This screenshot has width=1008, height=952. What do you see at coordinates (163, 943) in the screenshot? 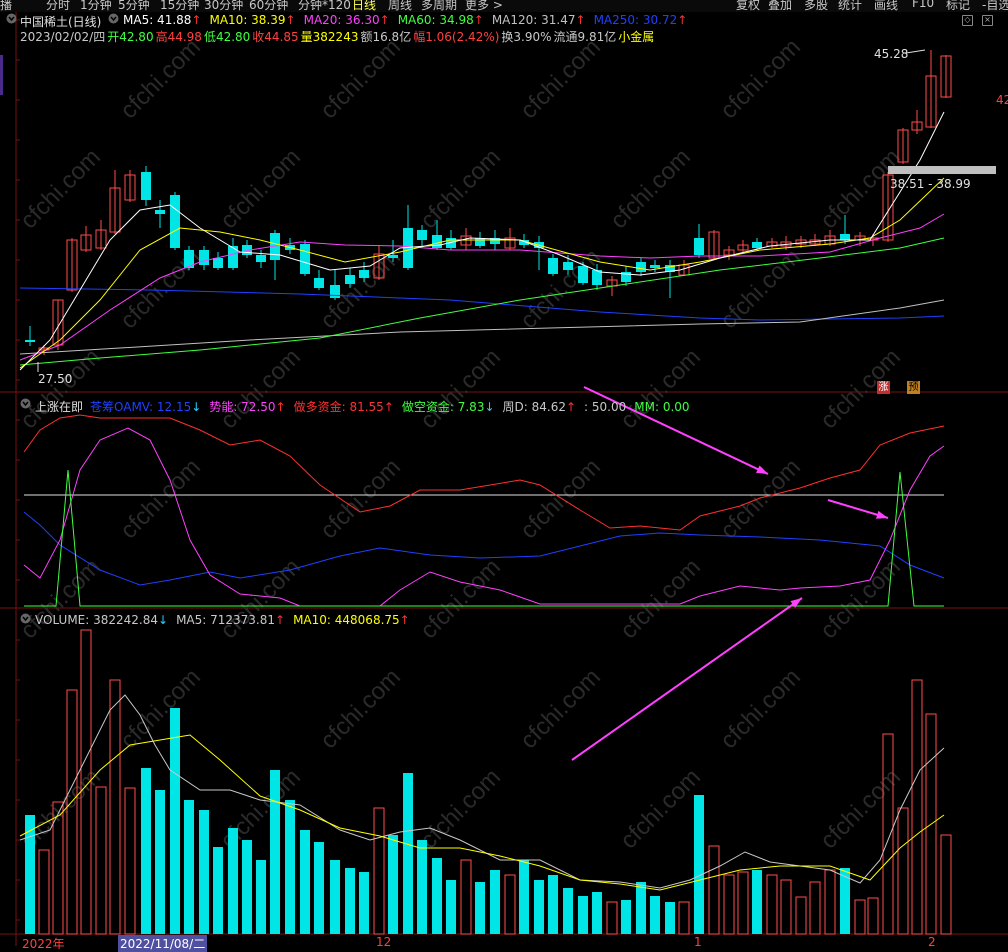
I see `date-label-cursor: 2022/11/08/二` at bounding box center [163, 943].